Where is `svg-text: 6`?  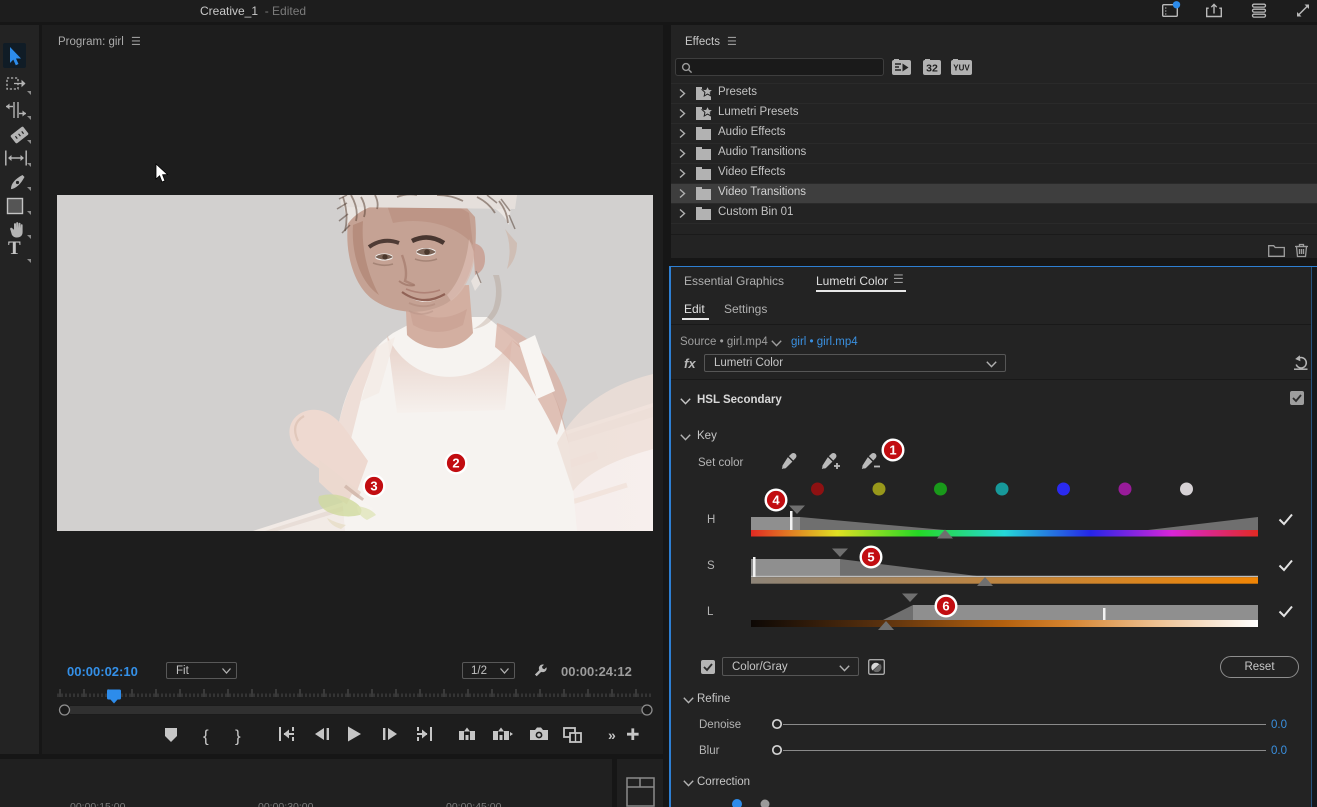 svg-text: 6 is located at coordinates (945, 606).